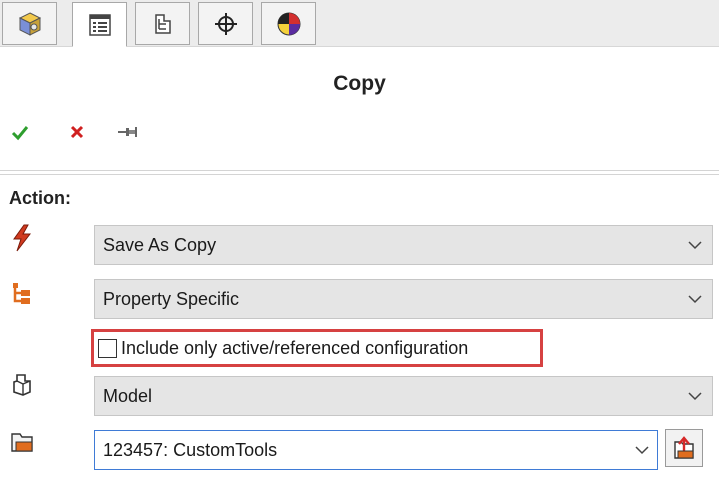 This screenshot has height=485, width=719. What do you see at coordinates (359, 83) in the screenshot?
I see `panel-title: Copy` at bounding box center [359, 83].